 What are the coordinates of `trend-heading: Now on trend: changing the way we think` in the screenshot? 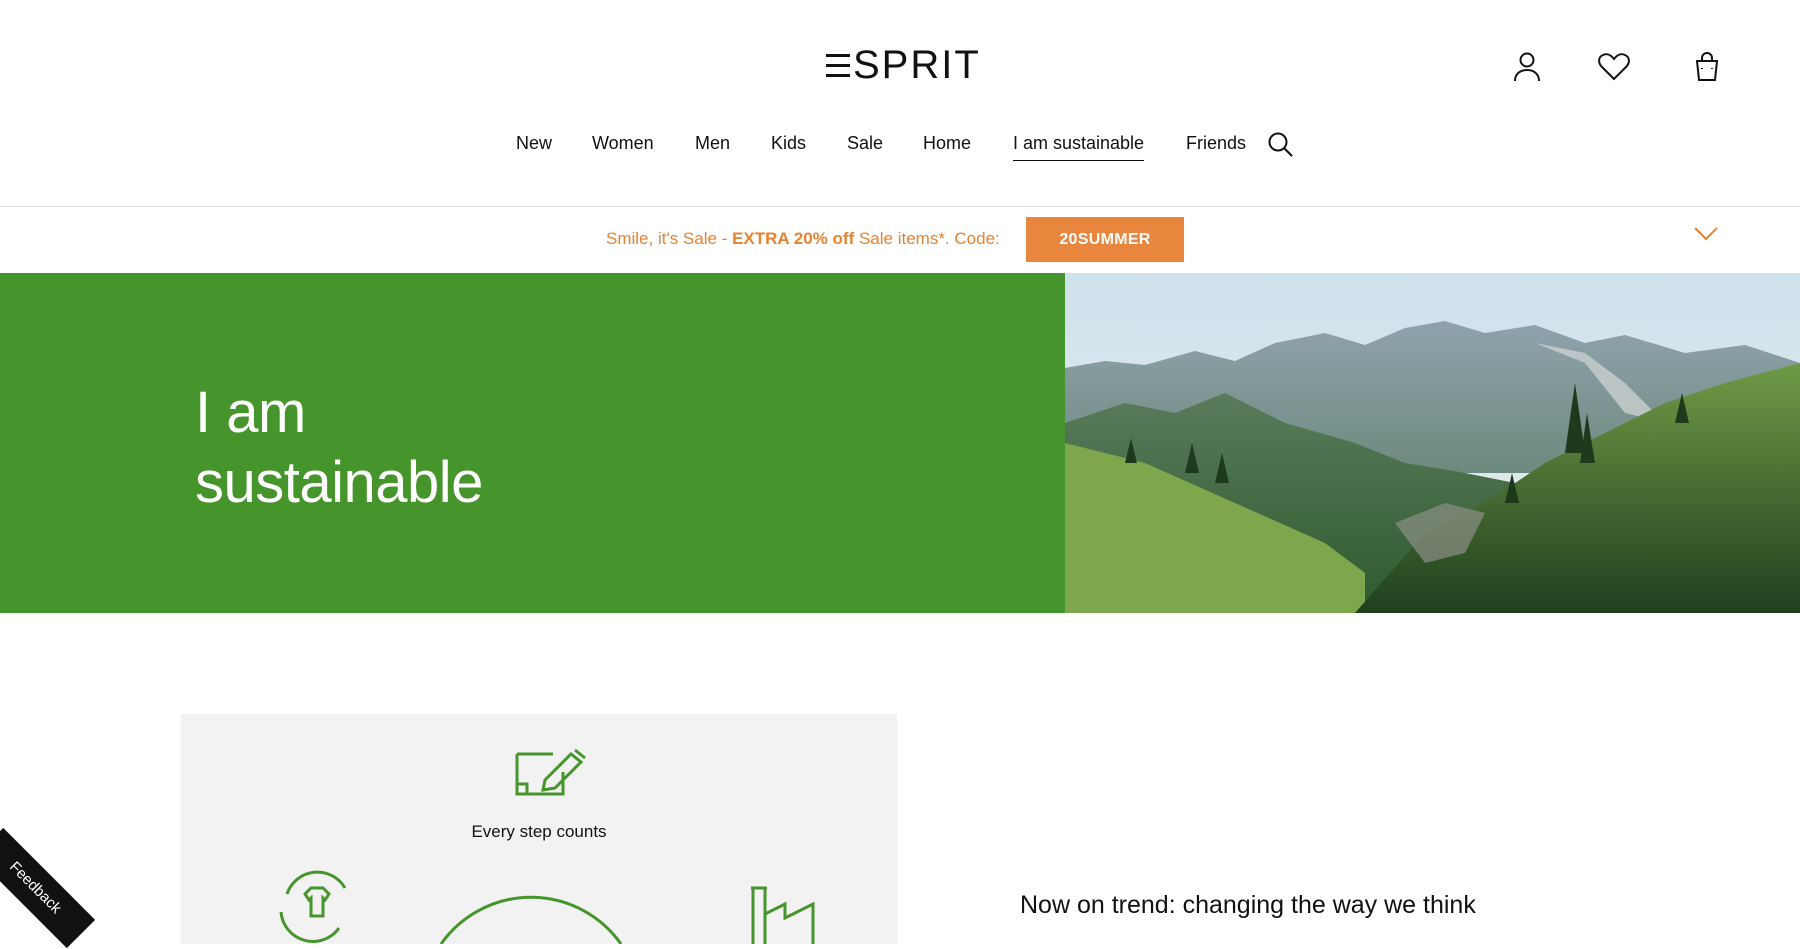 It's located at (1248, 905).